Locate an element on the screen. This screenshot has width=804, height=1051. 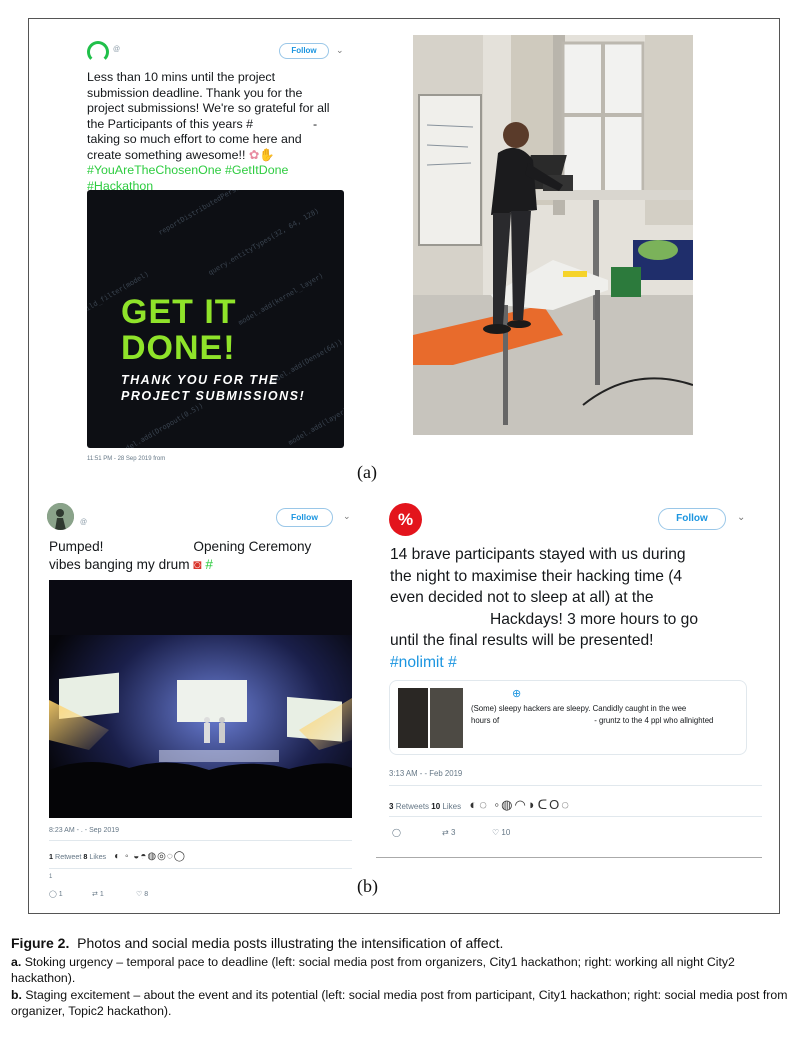
tweet-text-line: Less than 10 mins until the project is located at coordinates (181, 77).